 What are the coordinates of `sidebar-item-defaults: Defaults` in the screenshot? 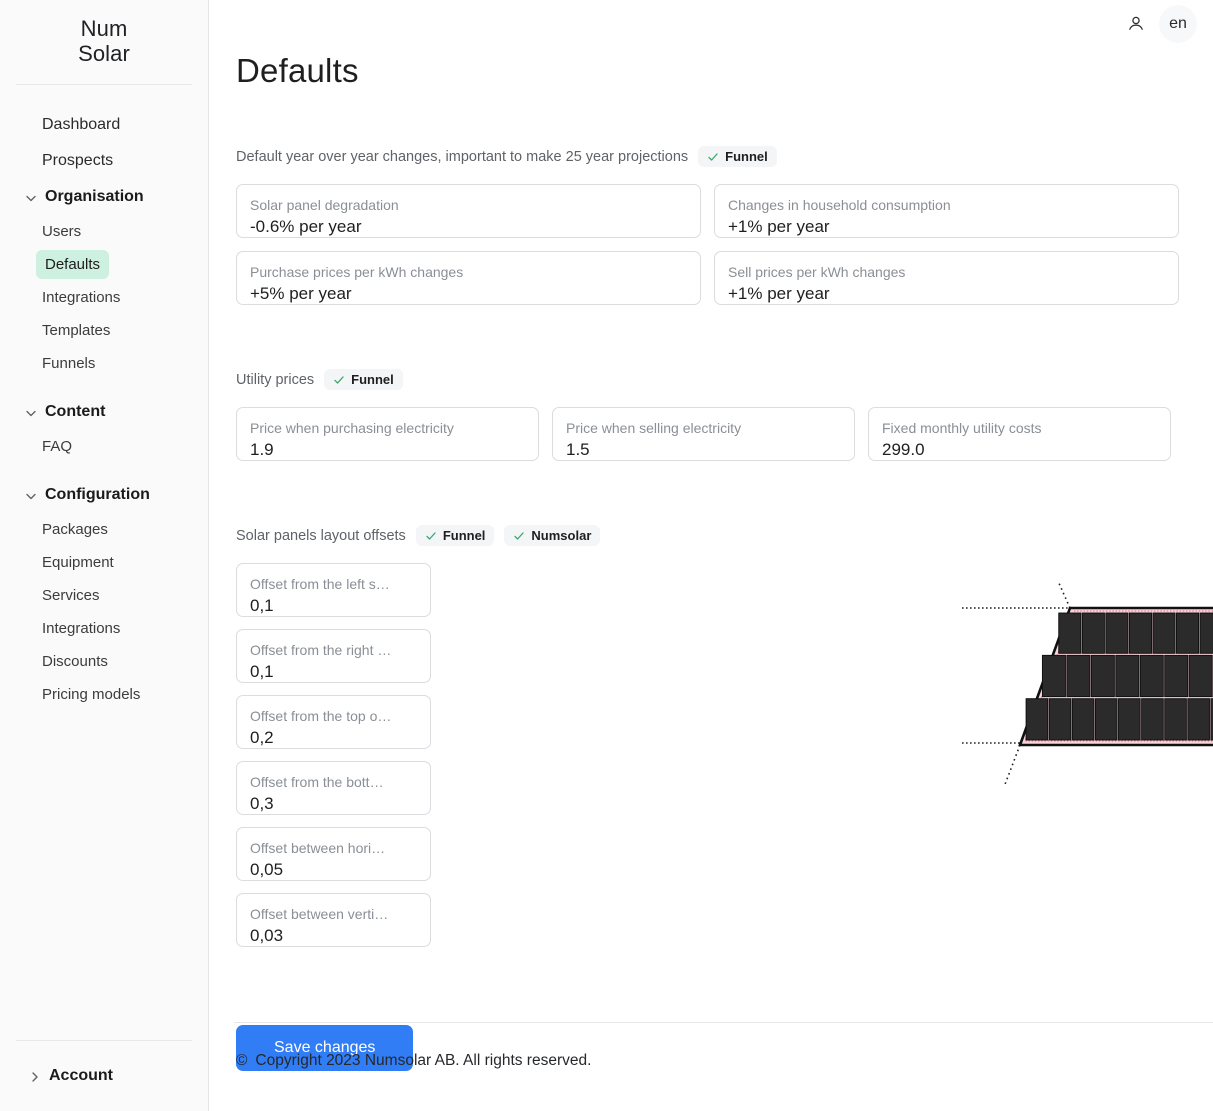 It's located at (104, 264).